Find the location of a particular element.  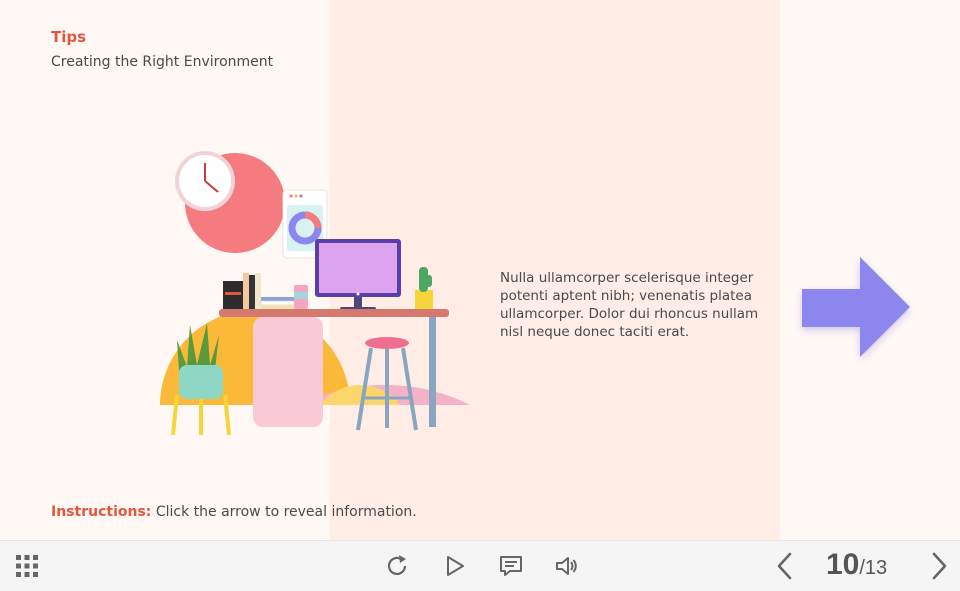

grid-menu-icon is located at coordinates (27, 566).